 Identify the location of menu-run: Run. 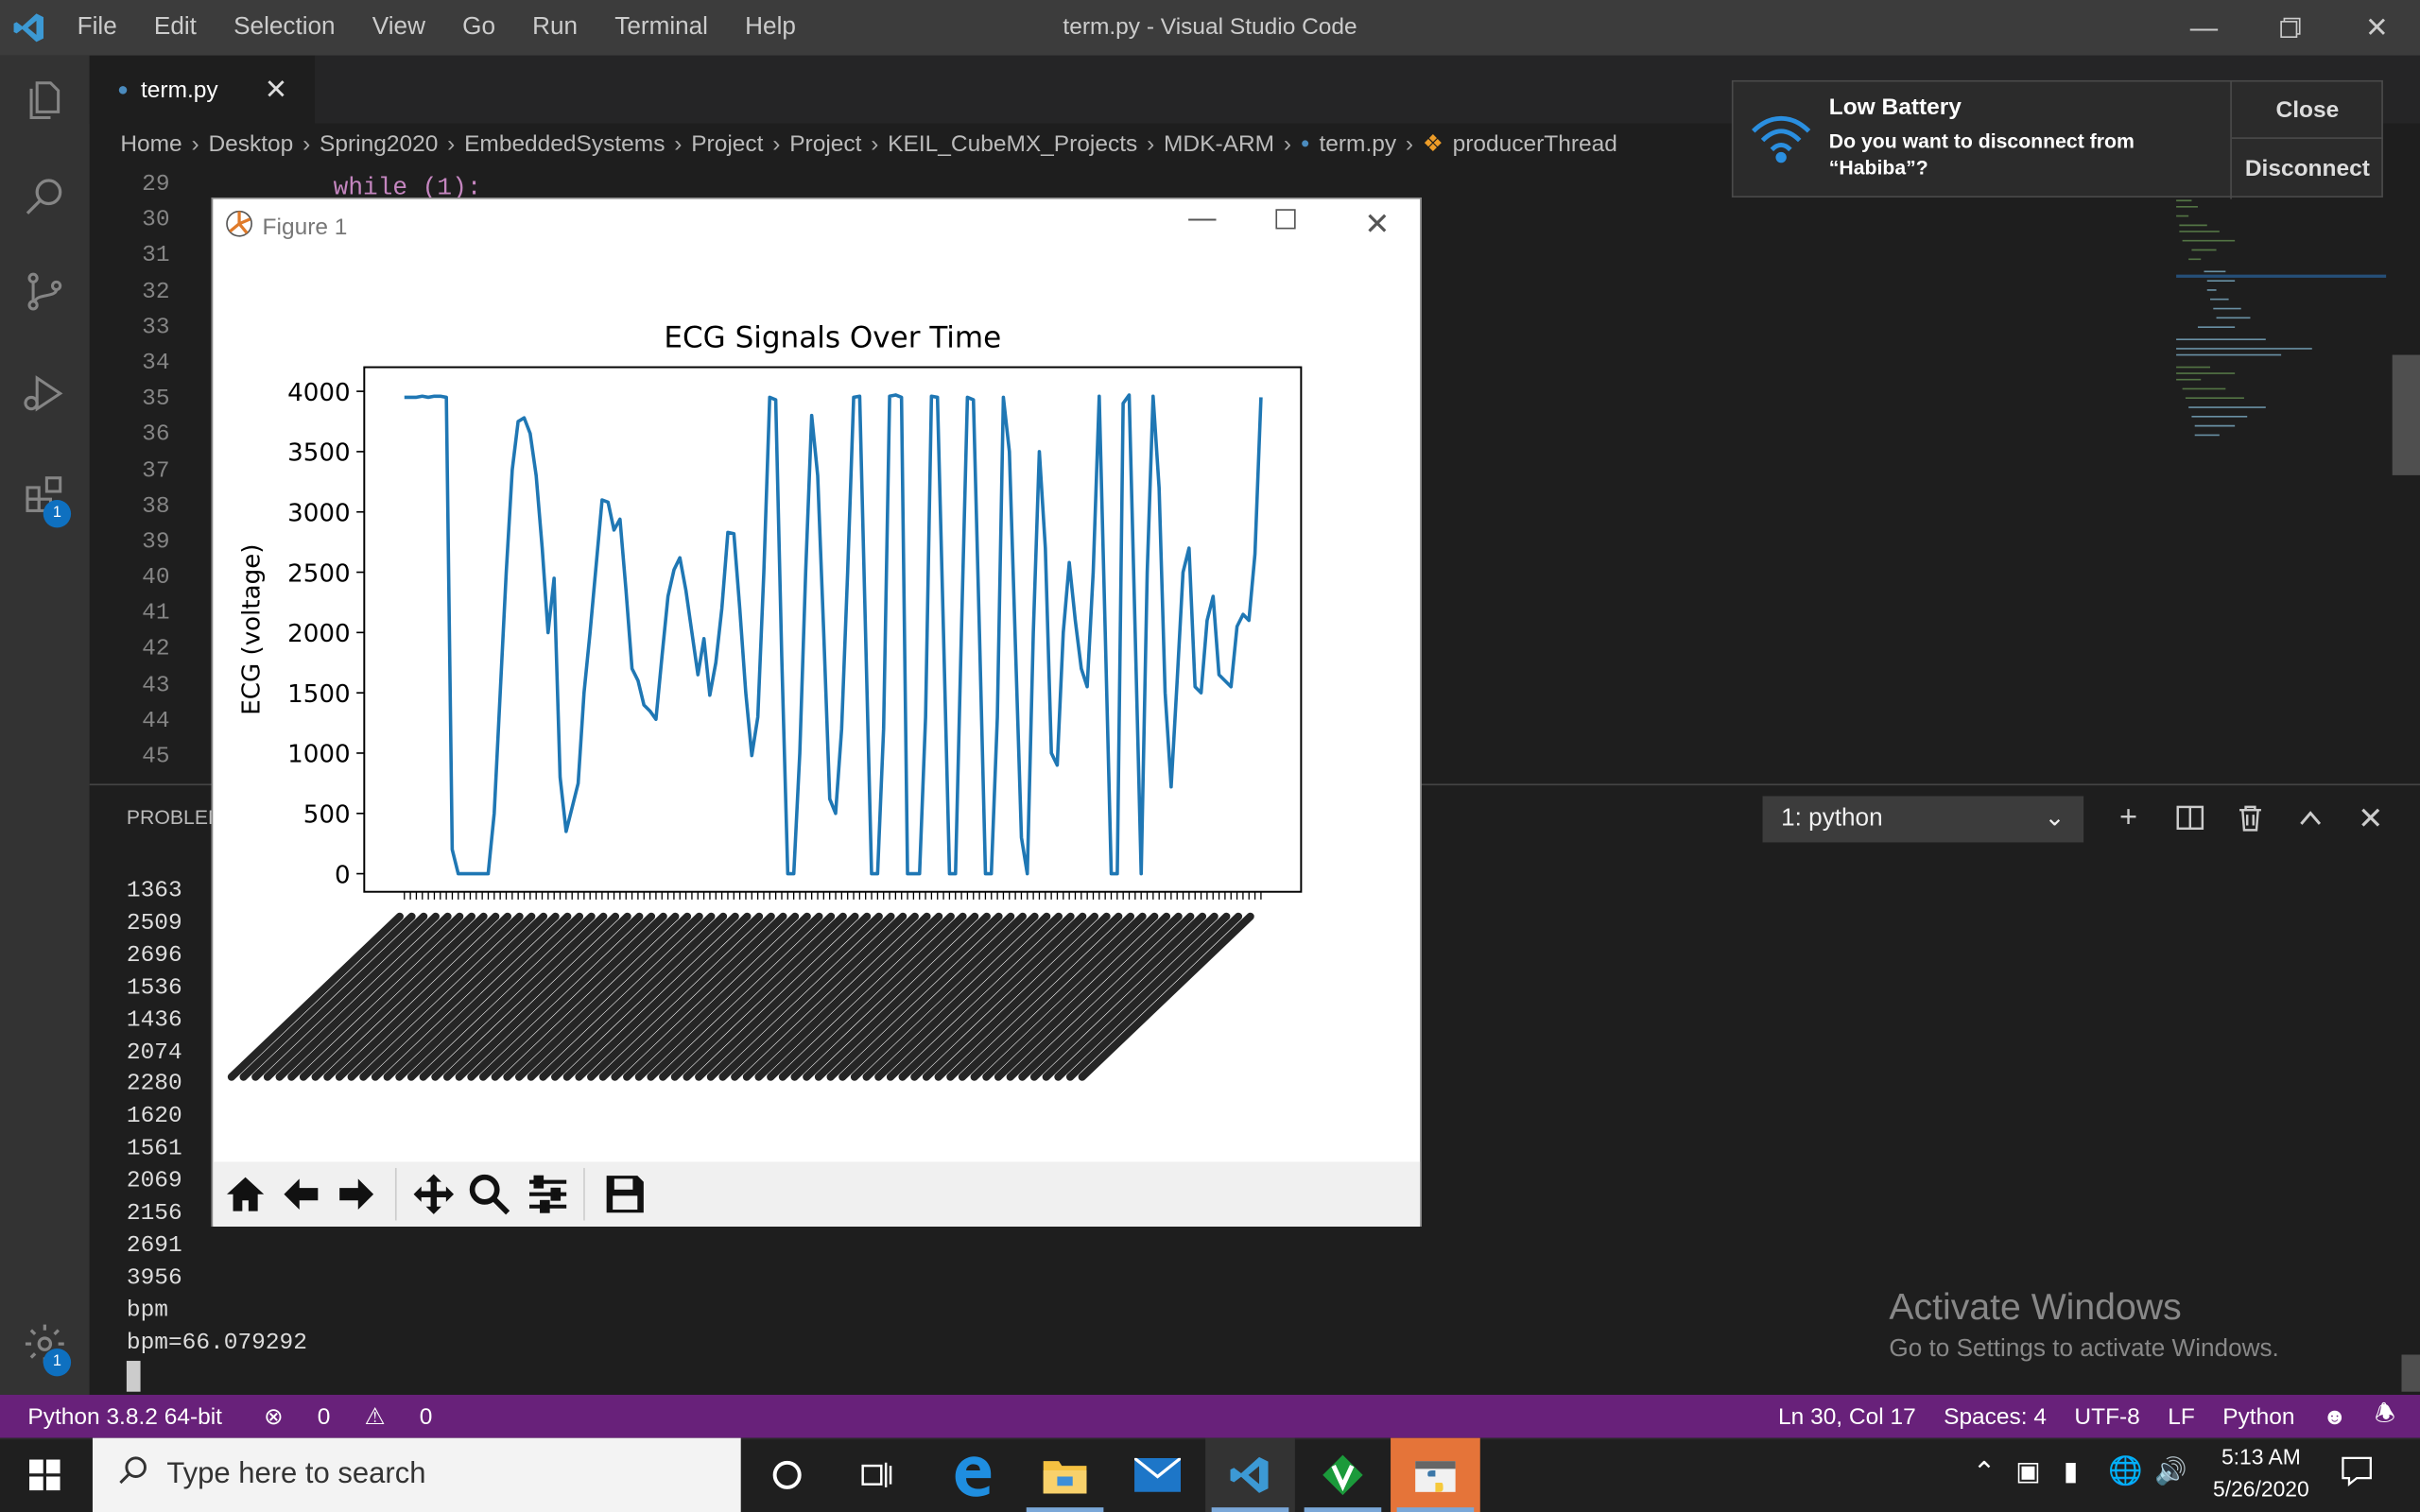
(555, 28).